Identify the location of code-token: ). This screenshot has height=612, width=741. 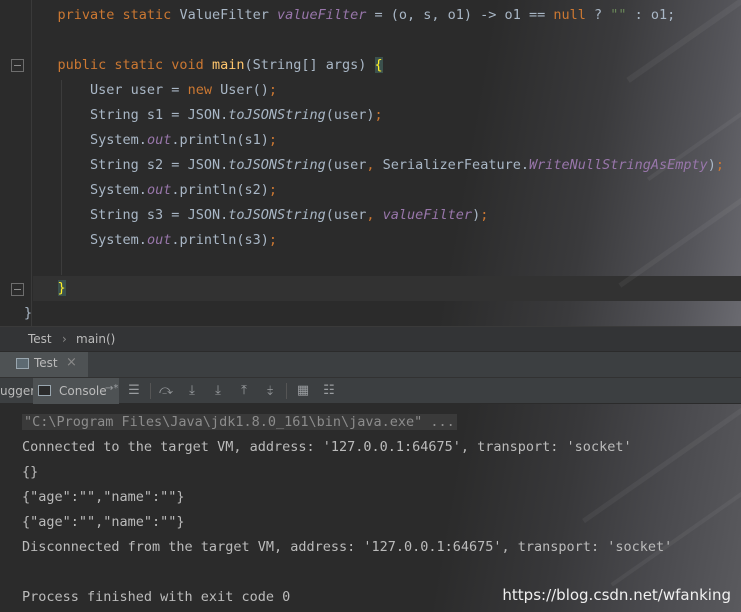
(476, 215).